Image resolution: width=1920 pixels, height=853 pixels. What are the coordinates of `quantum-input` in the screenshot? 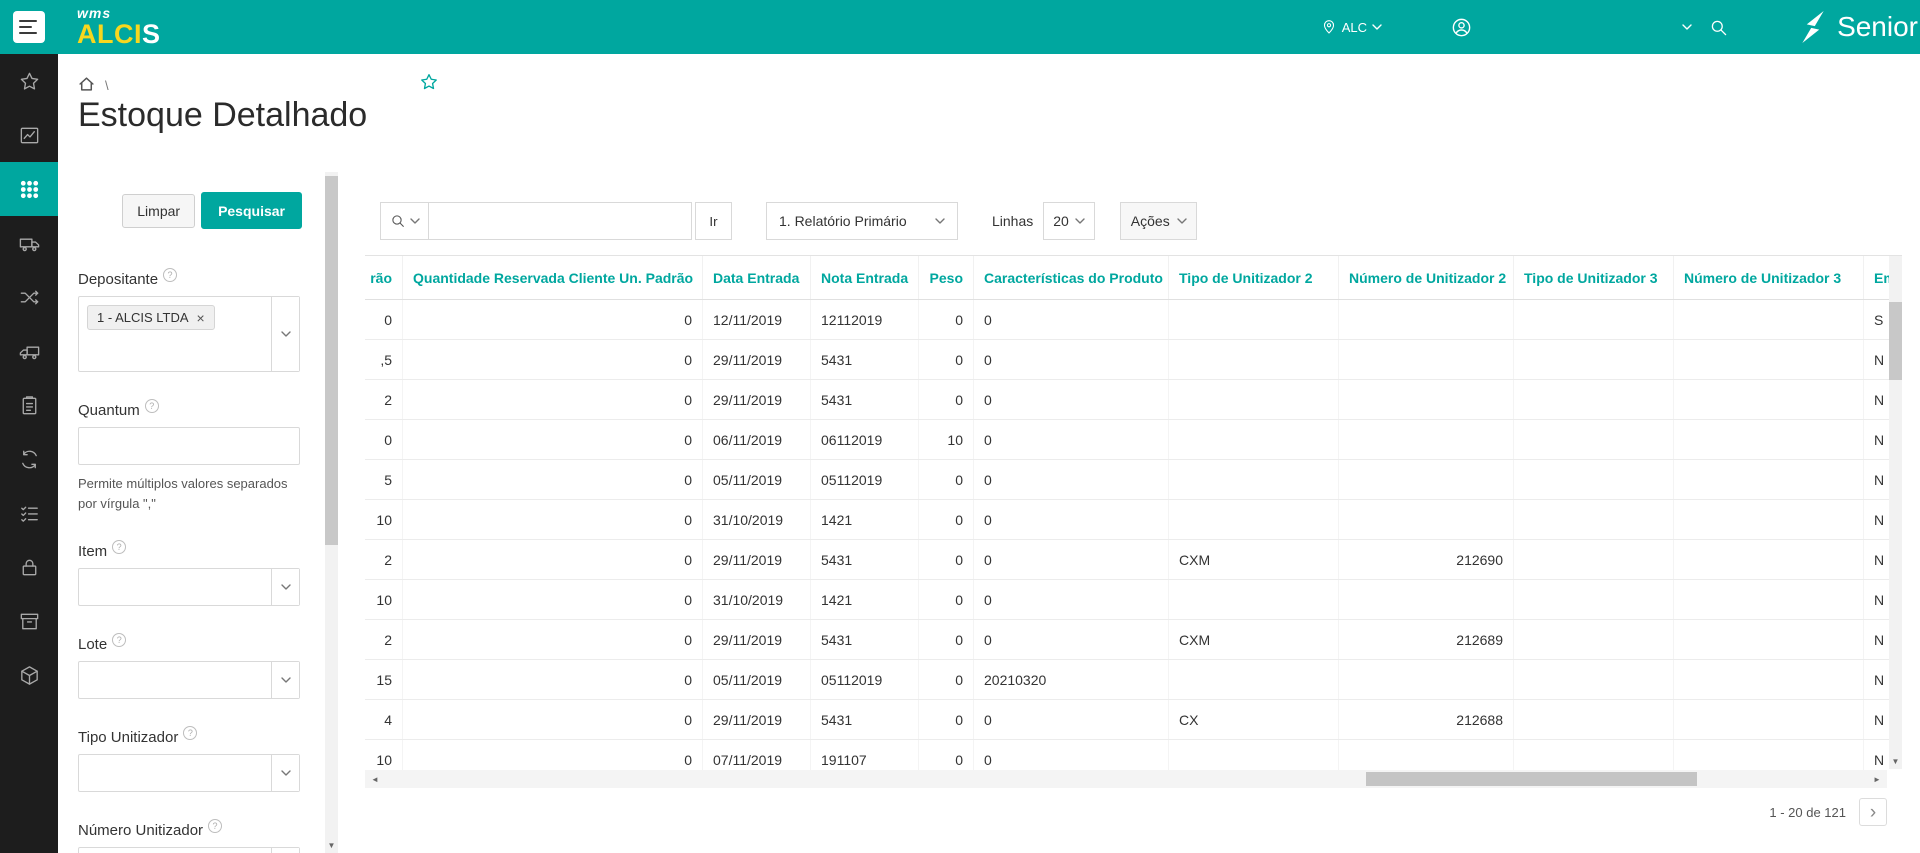 It's located at (188, 446).